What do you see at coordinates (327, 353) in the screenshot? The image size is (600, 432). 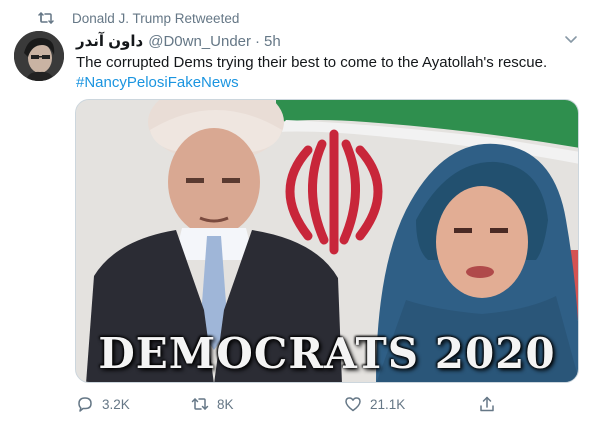 I see `media-caption: DEMOCRATS 2020` at bounding box center [327, 353].